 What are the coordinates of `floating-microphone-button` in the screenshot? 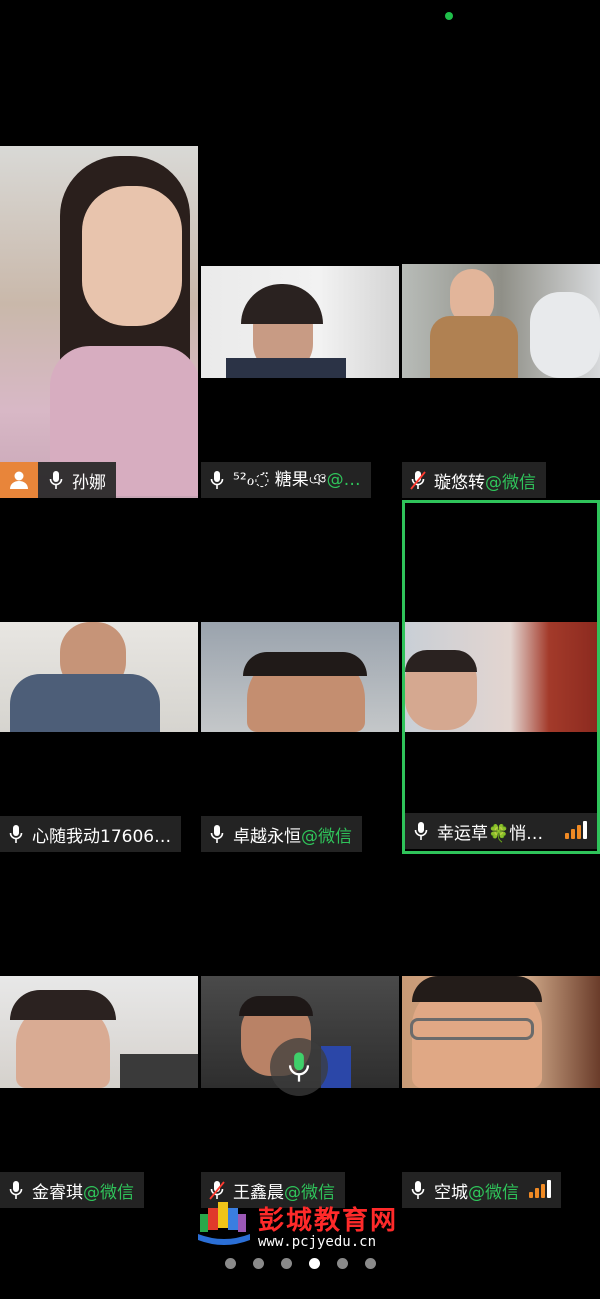 It's located at (299, 1067).